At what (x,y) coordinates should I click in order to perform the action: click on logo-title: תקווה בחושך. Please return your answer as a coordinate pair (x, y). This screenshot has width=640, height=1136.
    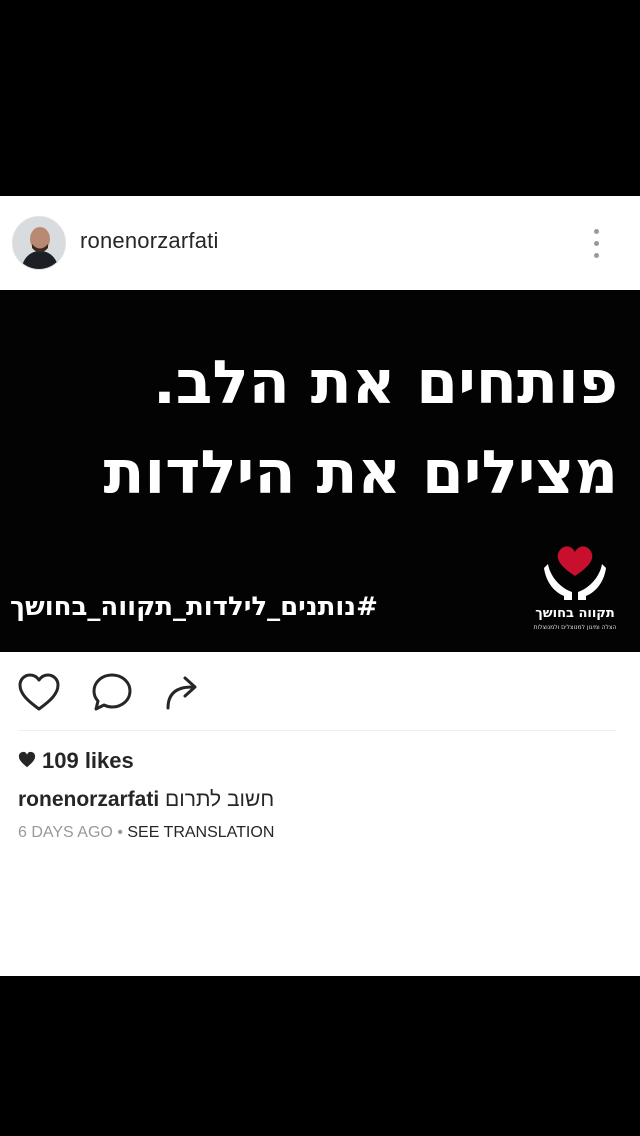
    Looking at the image, I should click on (575, 613).